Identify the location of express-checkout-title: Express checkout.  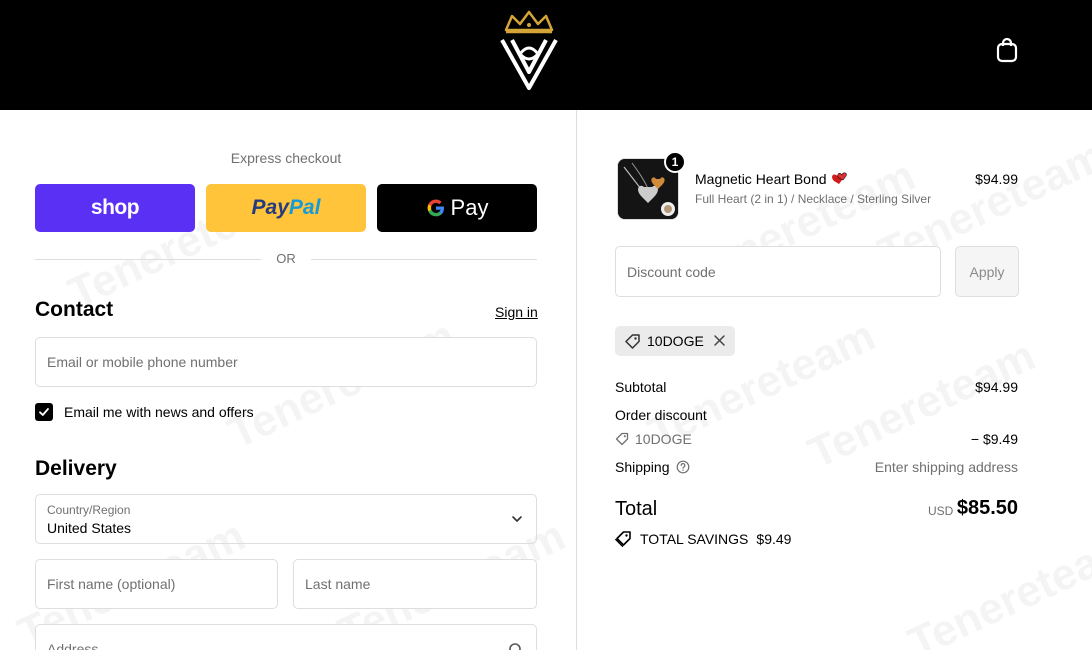
(286, 158).